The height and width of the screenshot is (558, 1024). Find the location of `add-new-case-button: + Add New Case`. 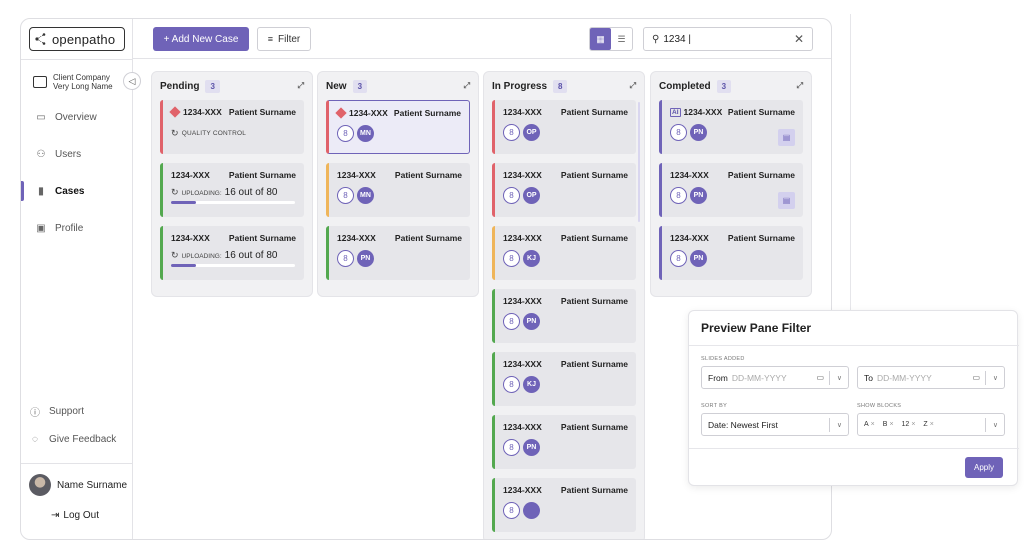

add-new-case-button: + Add New Case is located at coordinates (201, 39).